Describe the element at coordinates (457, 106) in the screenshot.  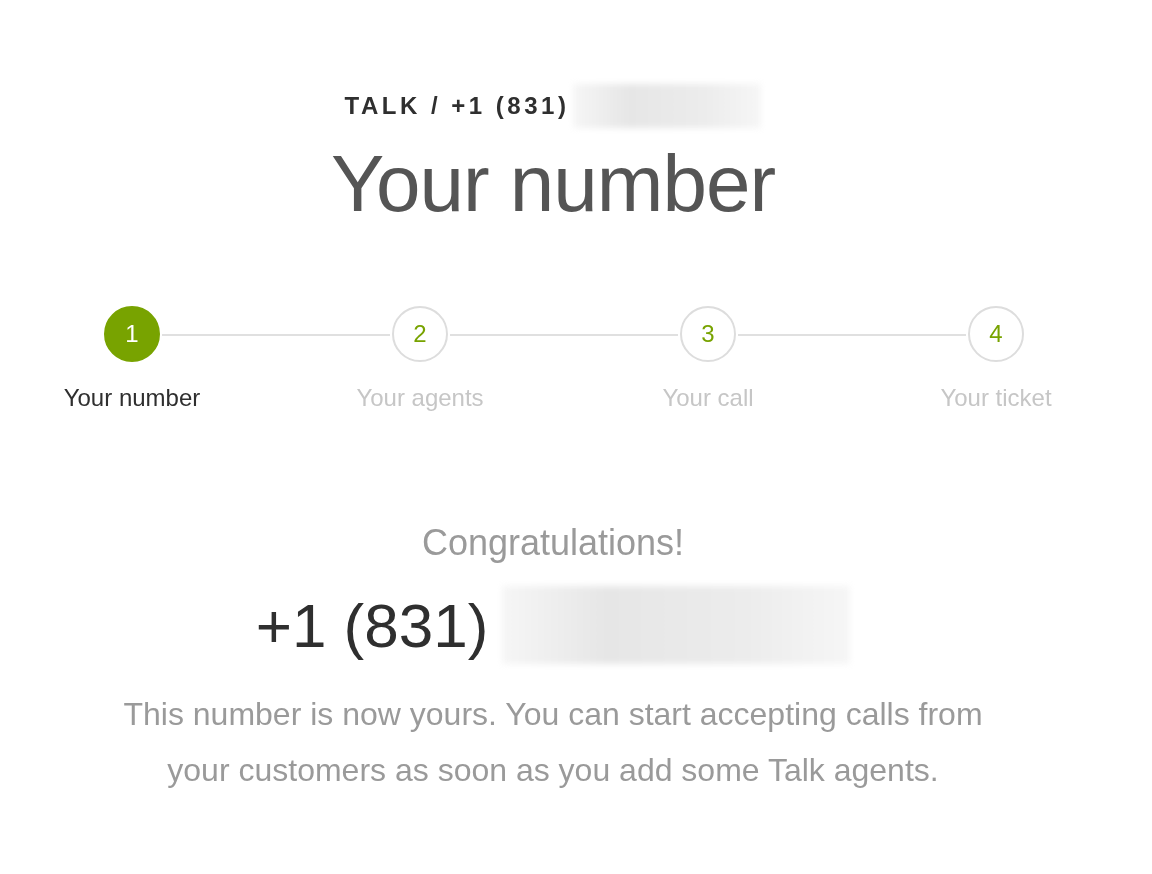
I see `breadcrumb: TALK / +1 (831)` at that location.